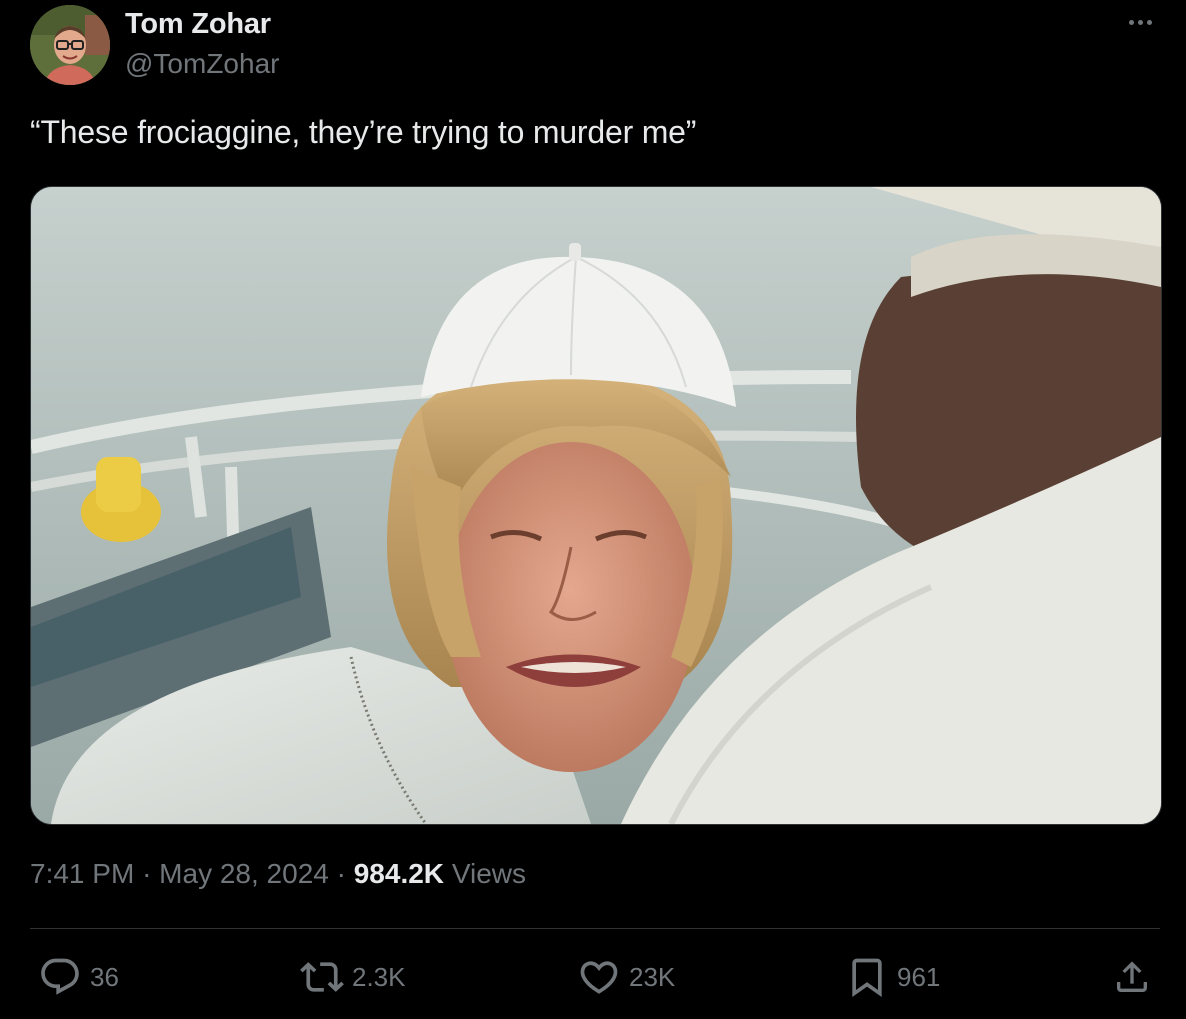  What do you see at coordinates (652, 976) in the screenshot?
I see `like-count: 23K` at bounding box center [652, 976].